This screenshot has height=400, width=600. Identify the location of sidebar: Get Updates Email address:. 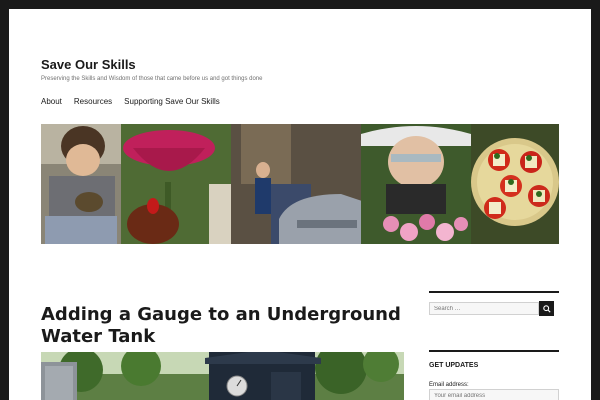
(494, 345).